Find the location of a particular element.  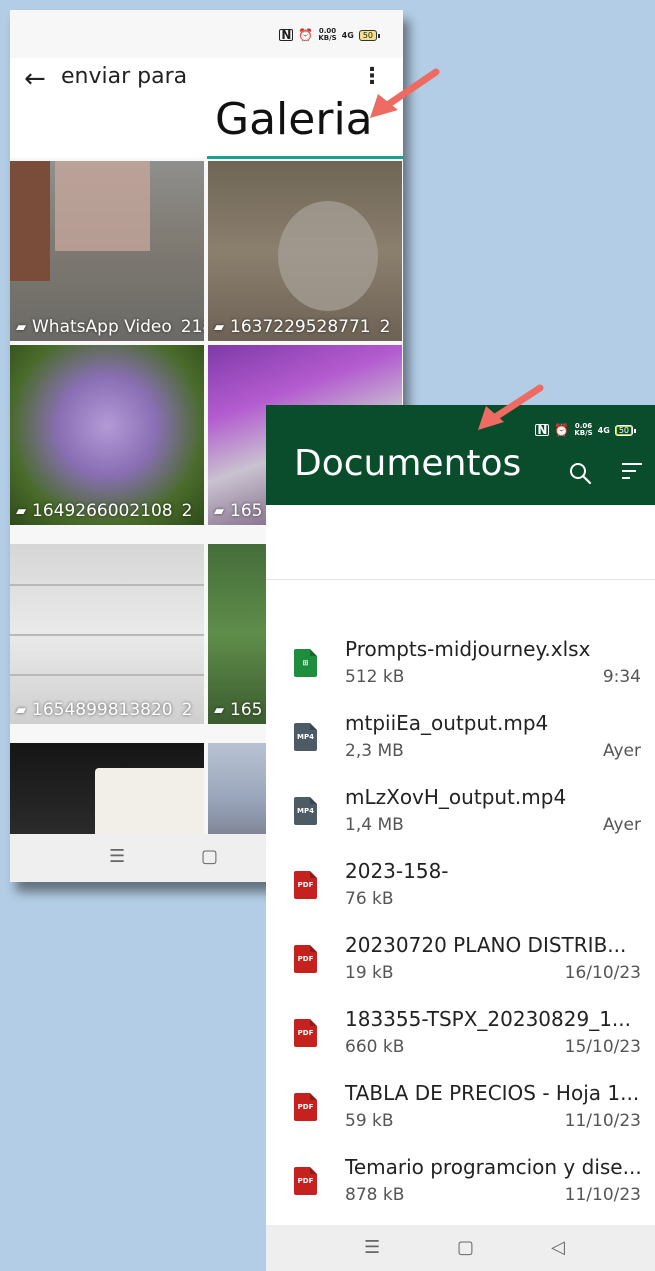

overlay-label-galeria: Galeria is located at coordinates (294, 119).